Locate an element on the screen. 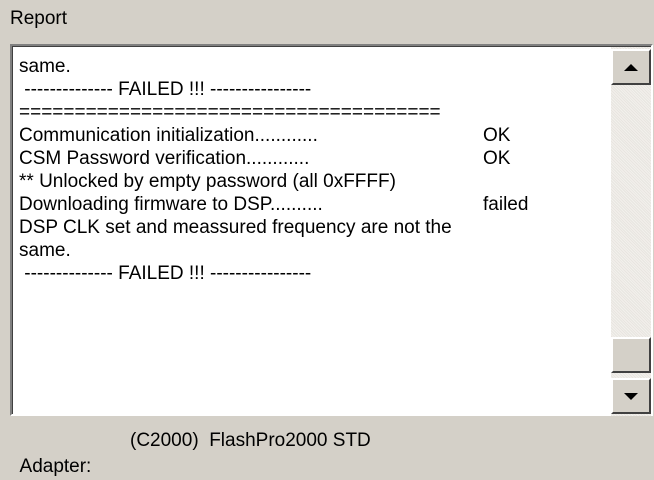 This screenshot has width=654, height=480. report-title: Report is located at coordinates (39, 18).